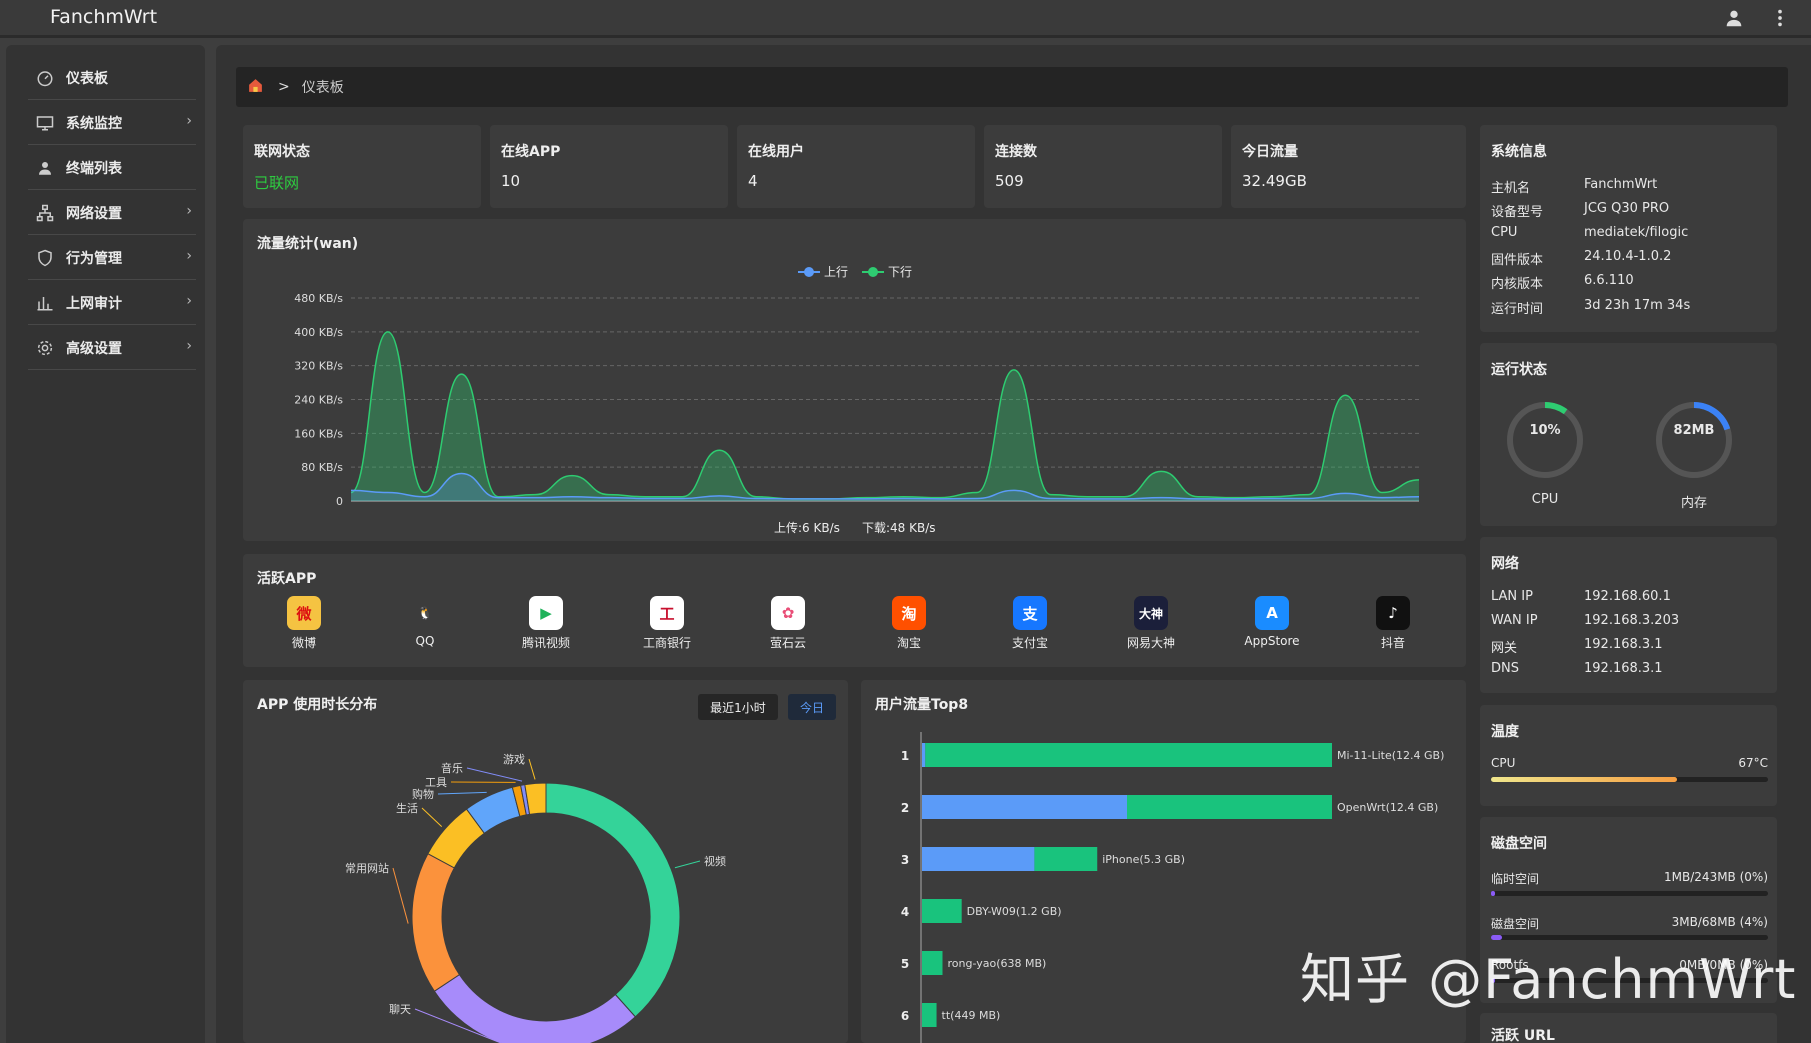 The image size is (1811, 1043). I want to click on info-key: CPU, so click(1504, 232).